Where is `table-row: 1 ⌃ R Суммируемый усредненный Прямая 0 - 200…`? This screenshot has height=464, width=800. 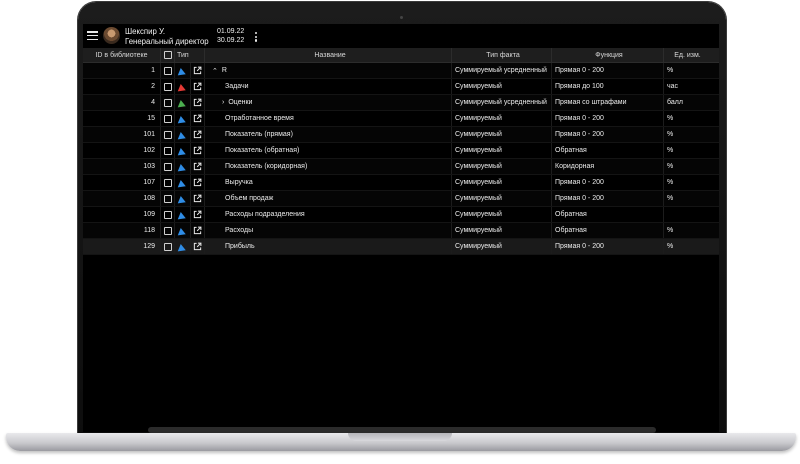 table-row: 1 ⌃ R Суммируемый усредненный Прямая 0 - 200… is located at coordinates (401, 71).